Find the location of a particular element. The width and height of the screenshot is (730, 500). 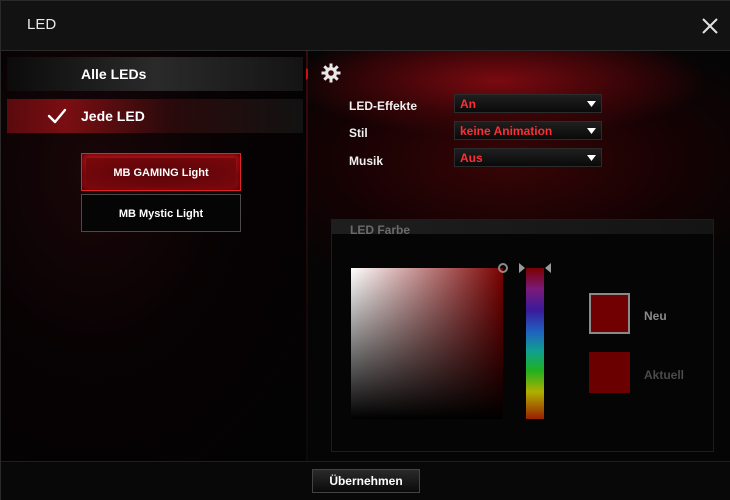

device-mb-mystic-light: MB Mystic Light is located at coordinates (161, 213).